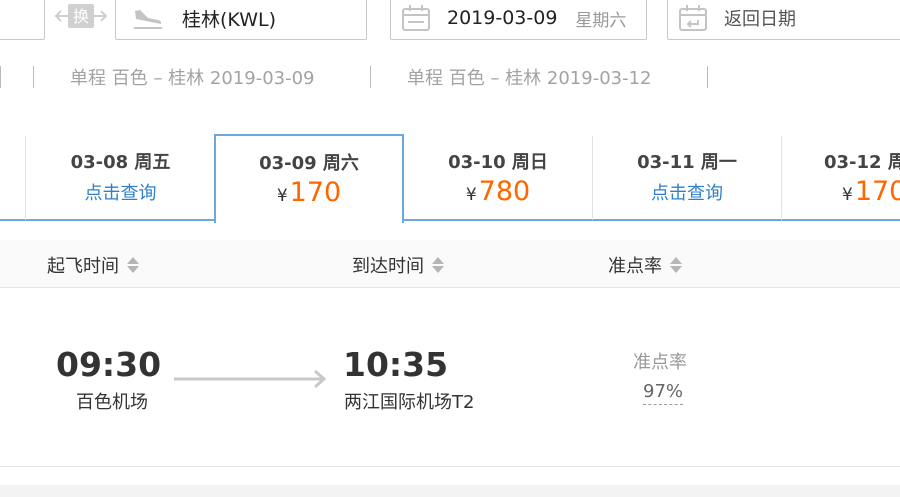 Image resolution: width=900 pixels, height=497 pixels. Describe the element at coordinates (83, 266) in the screenshot. I see `sort-label: 起飞时间` at that location.